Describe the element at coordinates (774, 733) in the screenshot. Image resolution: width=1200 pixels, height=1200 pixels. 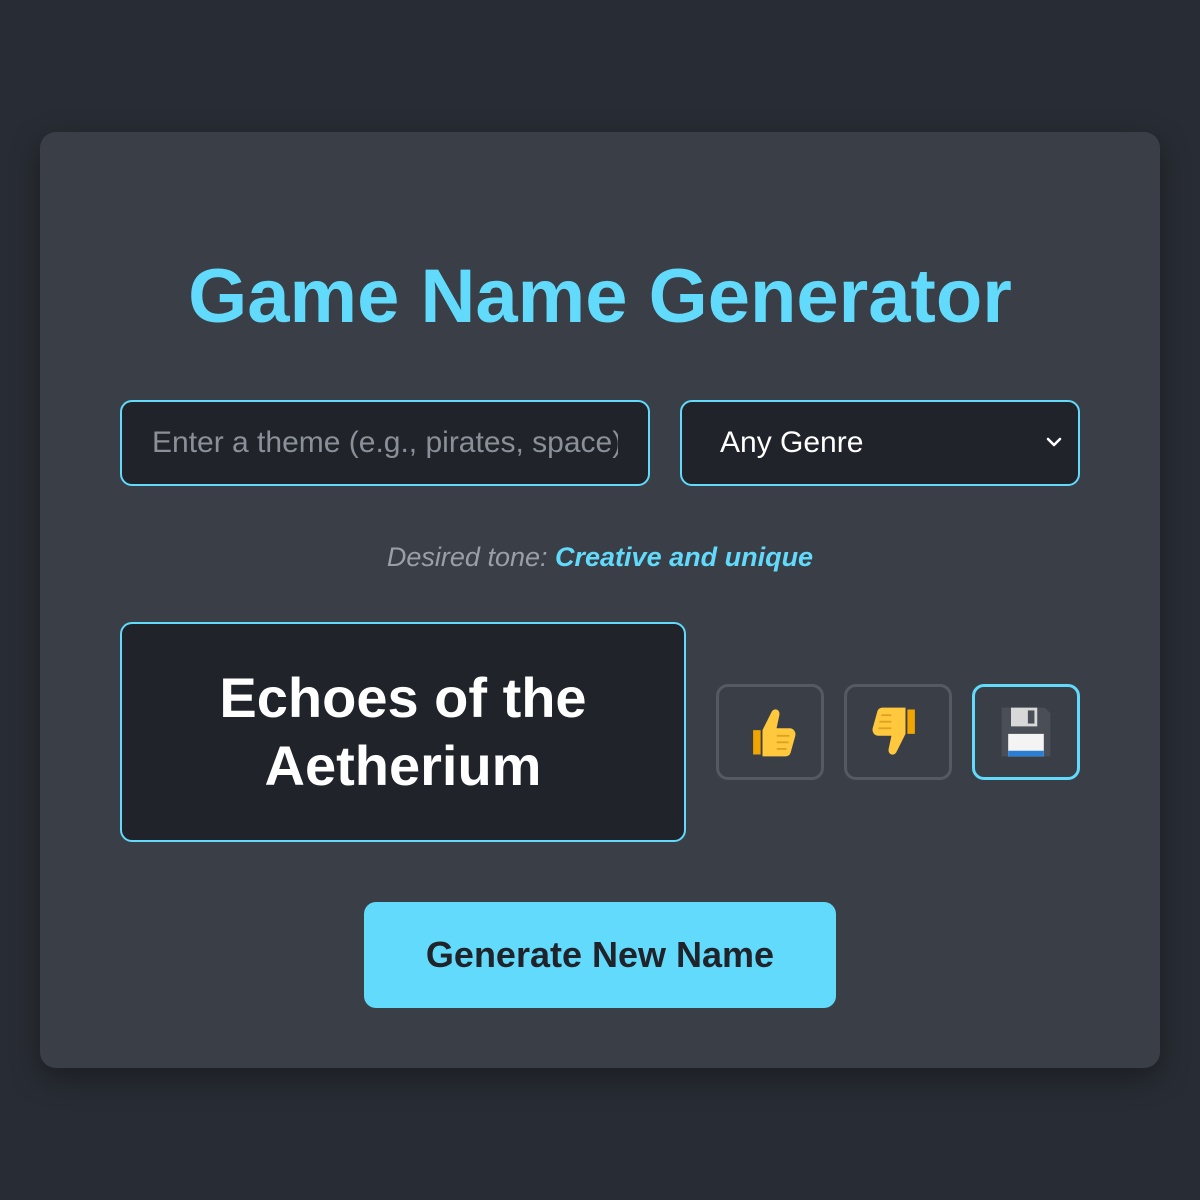
I see `thumbs-up-icon` at that location.